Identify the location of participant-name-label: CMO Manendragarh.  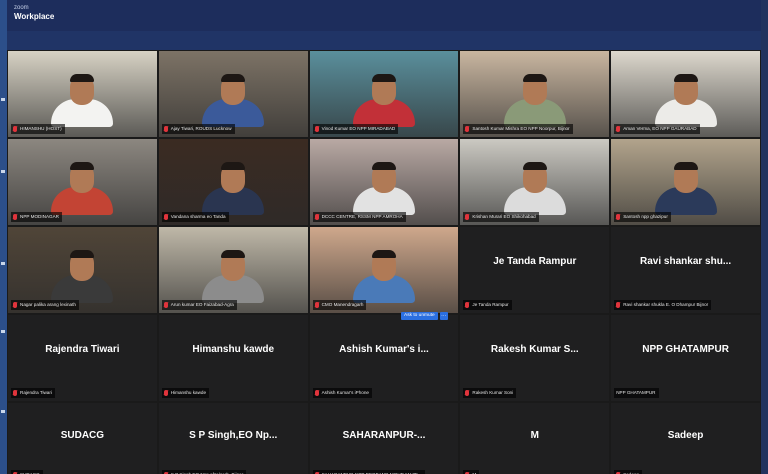
(339, 305).